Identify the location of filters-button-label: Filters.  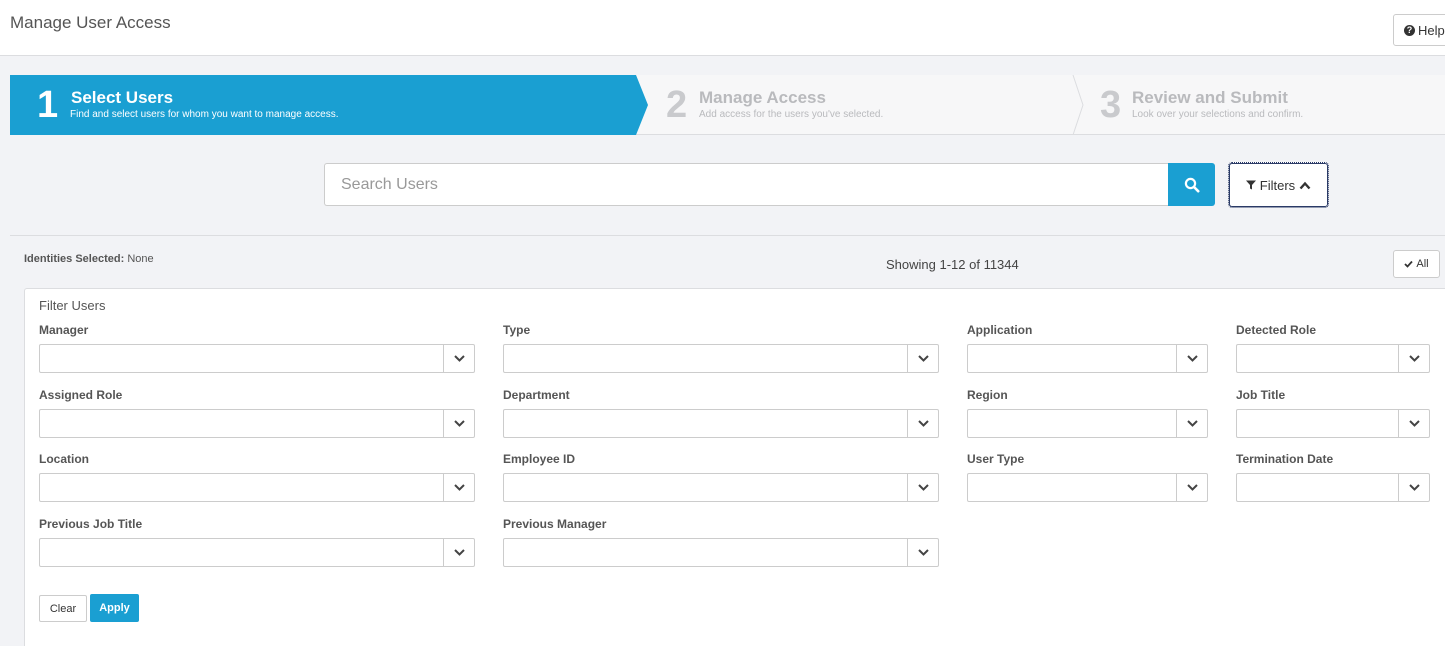
(1277, 185).